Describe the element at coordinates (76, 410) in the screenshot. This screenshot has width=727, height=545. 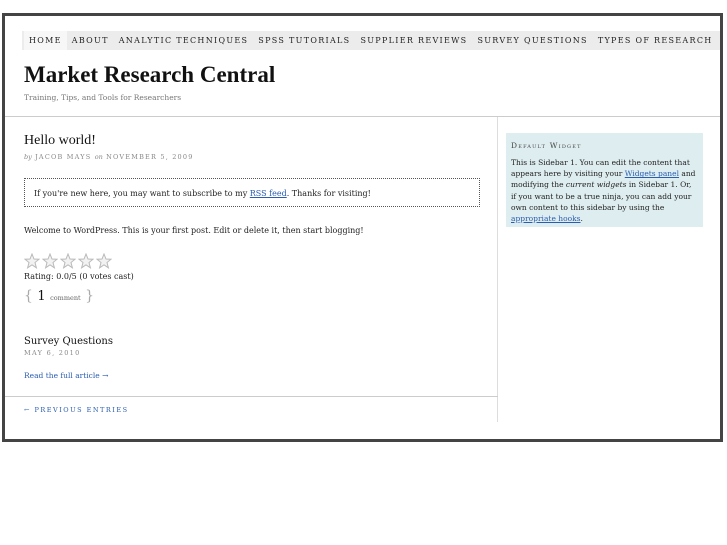
I see `previous-entries-link: ← PREVIOUS ENTRIES` at that location.